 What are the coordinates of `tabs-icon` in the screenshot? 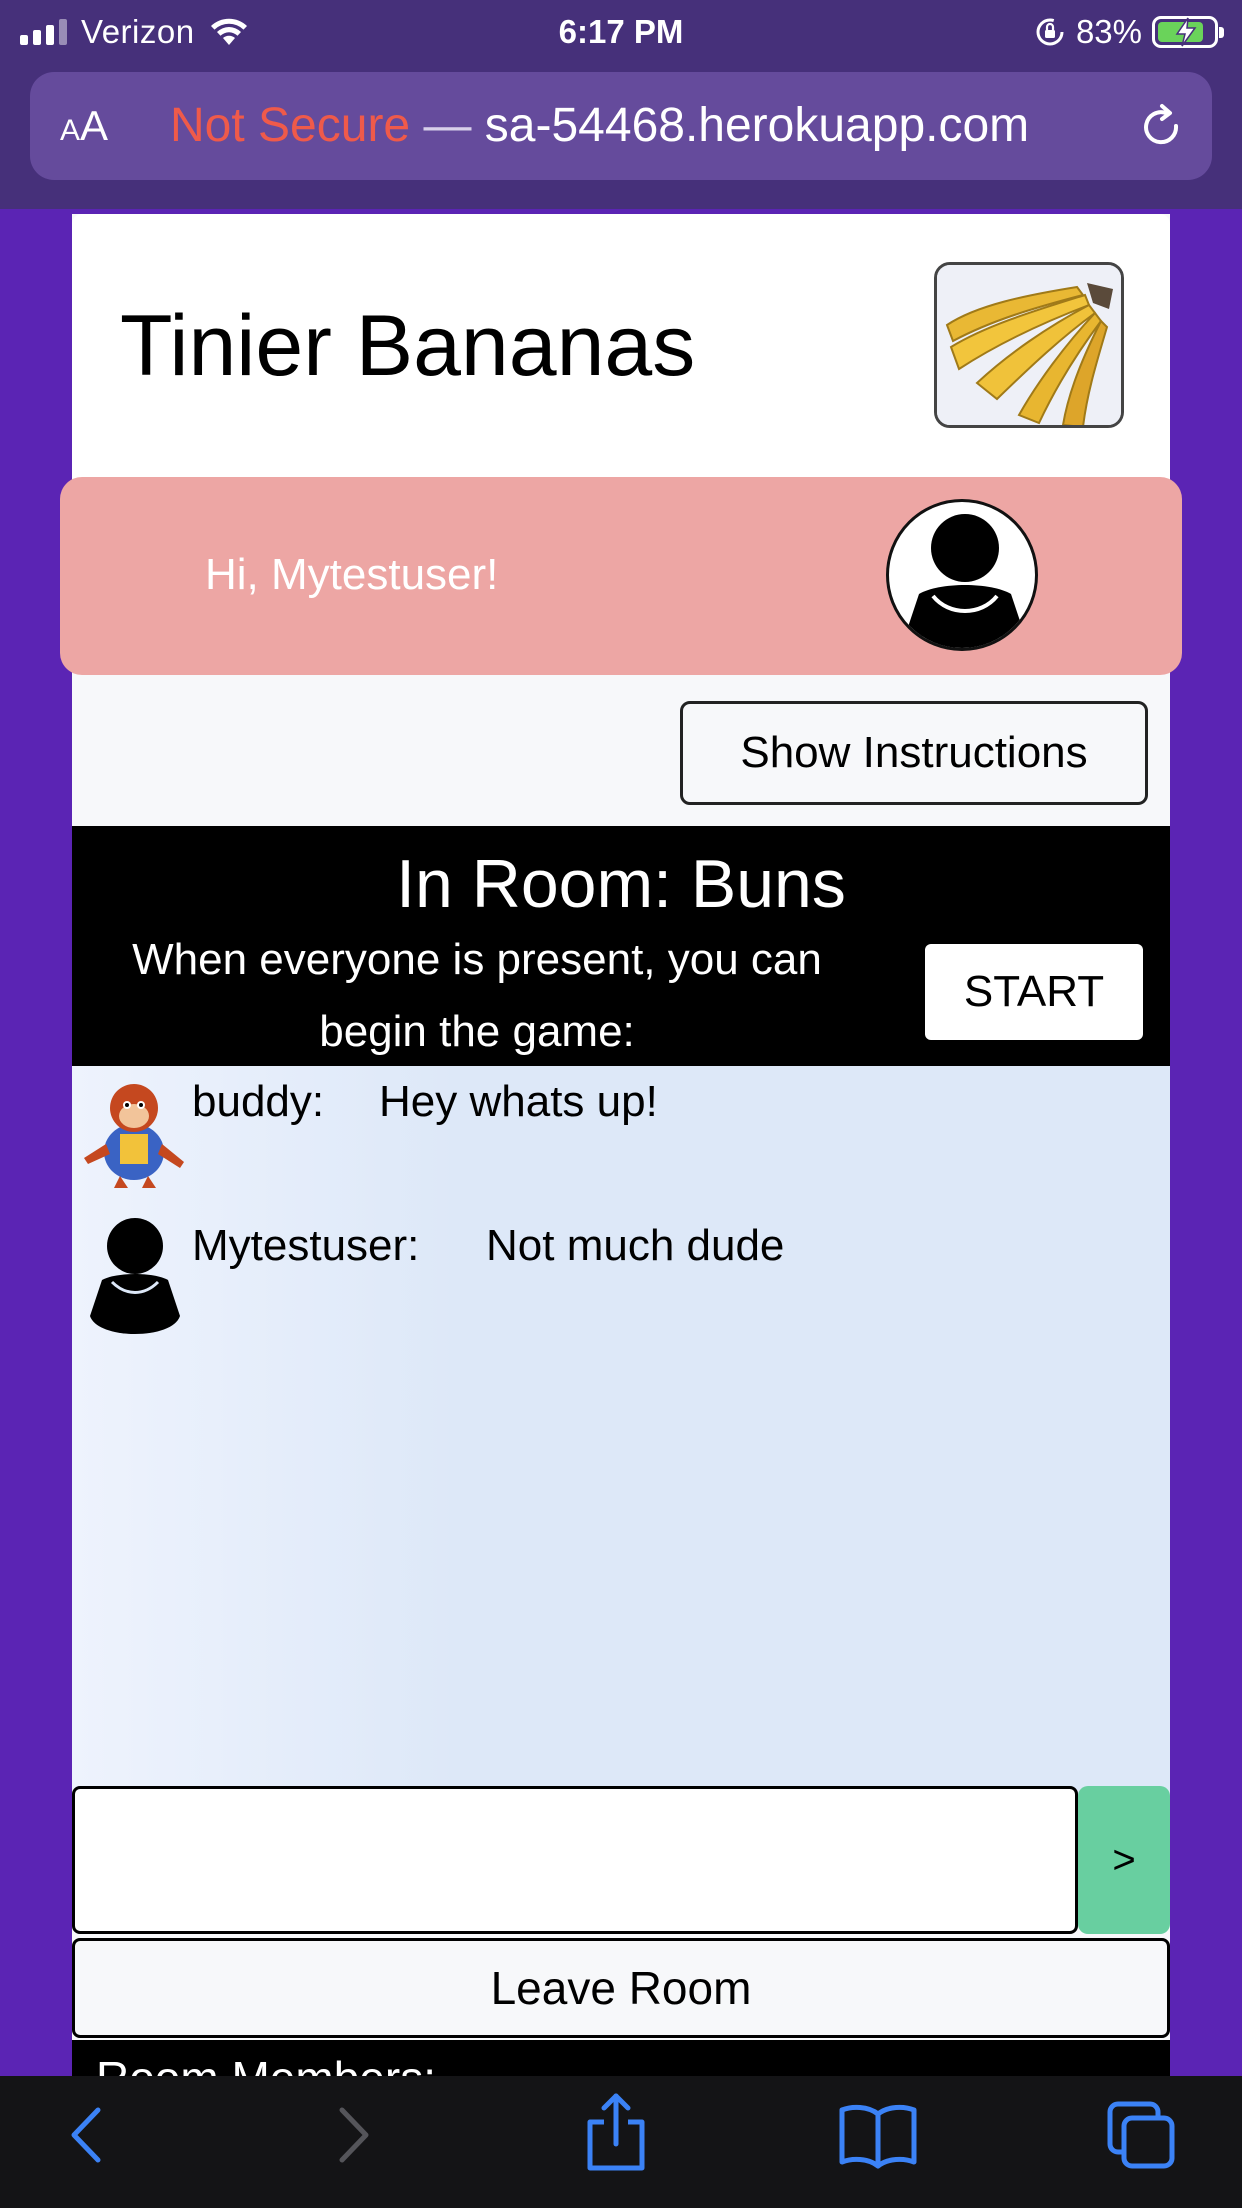 It's located at (1142, 2136).